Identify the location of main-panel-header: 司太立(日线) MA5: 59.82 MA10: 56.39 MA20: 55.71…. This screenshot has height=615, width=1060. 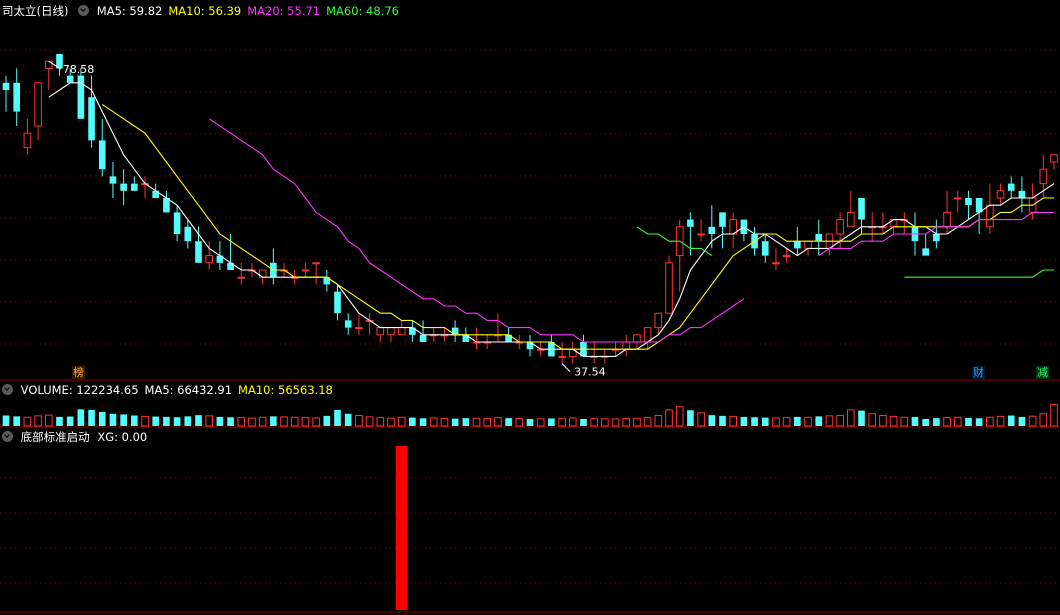
(206, 11).